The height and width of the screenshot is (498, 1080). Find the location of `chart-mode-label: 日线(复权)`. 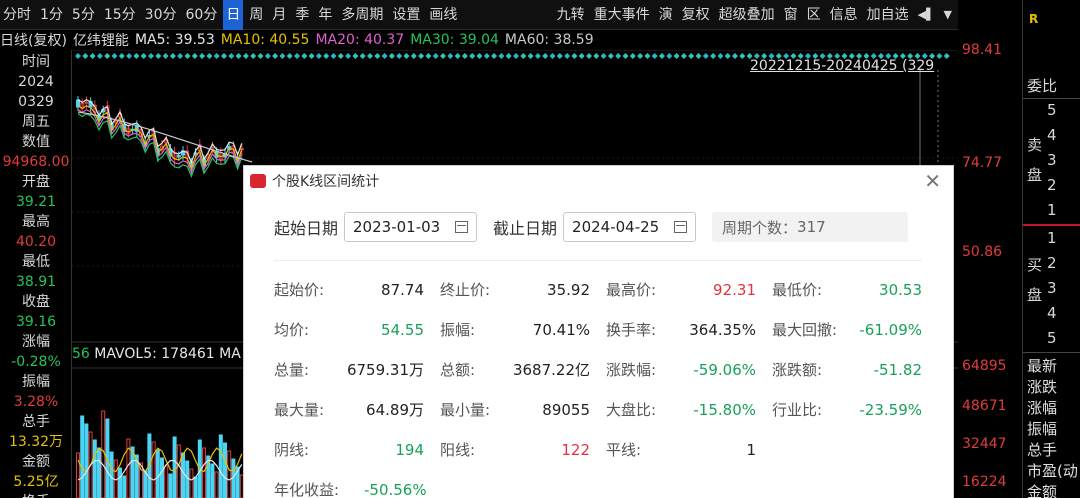

chart-mode-label: 日线(复权) is located at coordinates (33, 40).